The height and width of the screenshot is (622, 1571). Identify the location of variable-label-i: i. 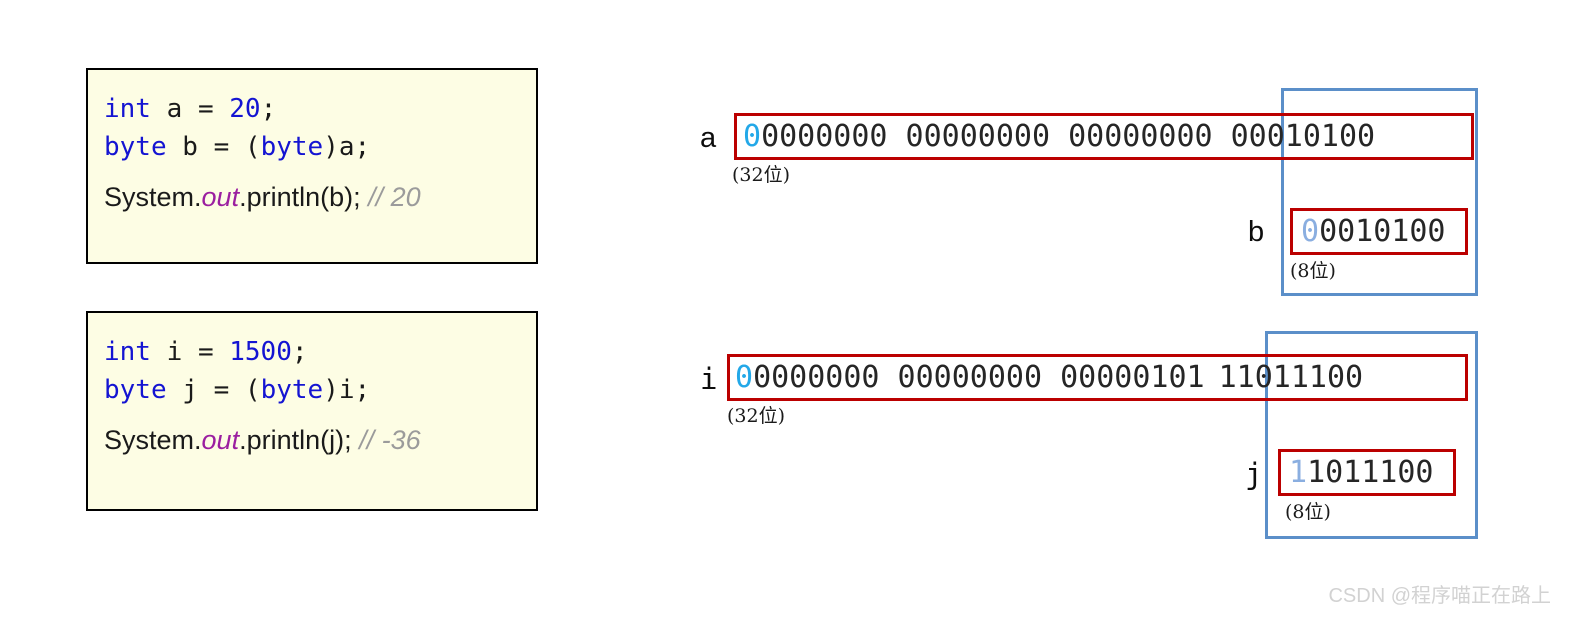
(709, 379).